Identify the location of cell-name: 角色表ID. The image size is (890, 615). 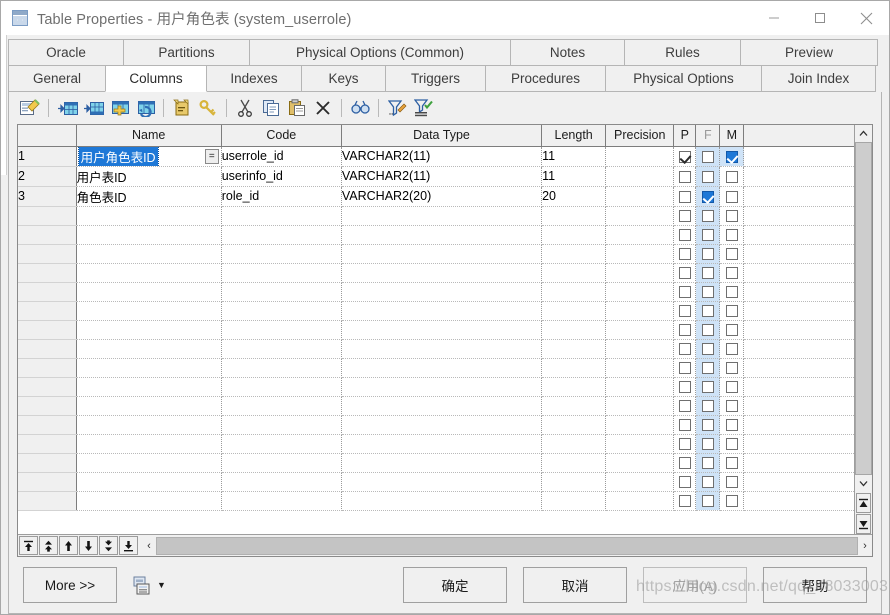
(149, 196).